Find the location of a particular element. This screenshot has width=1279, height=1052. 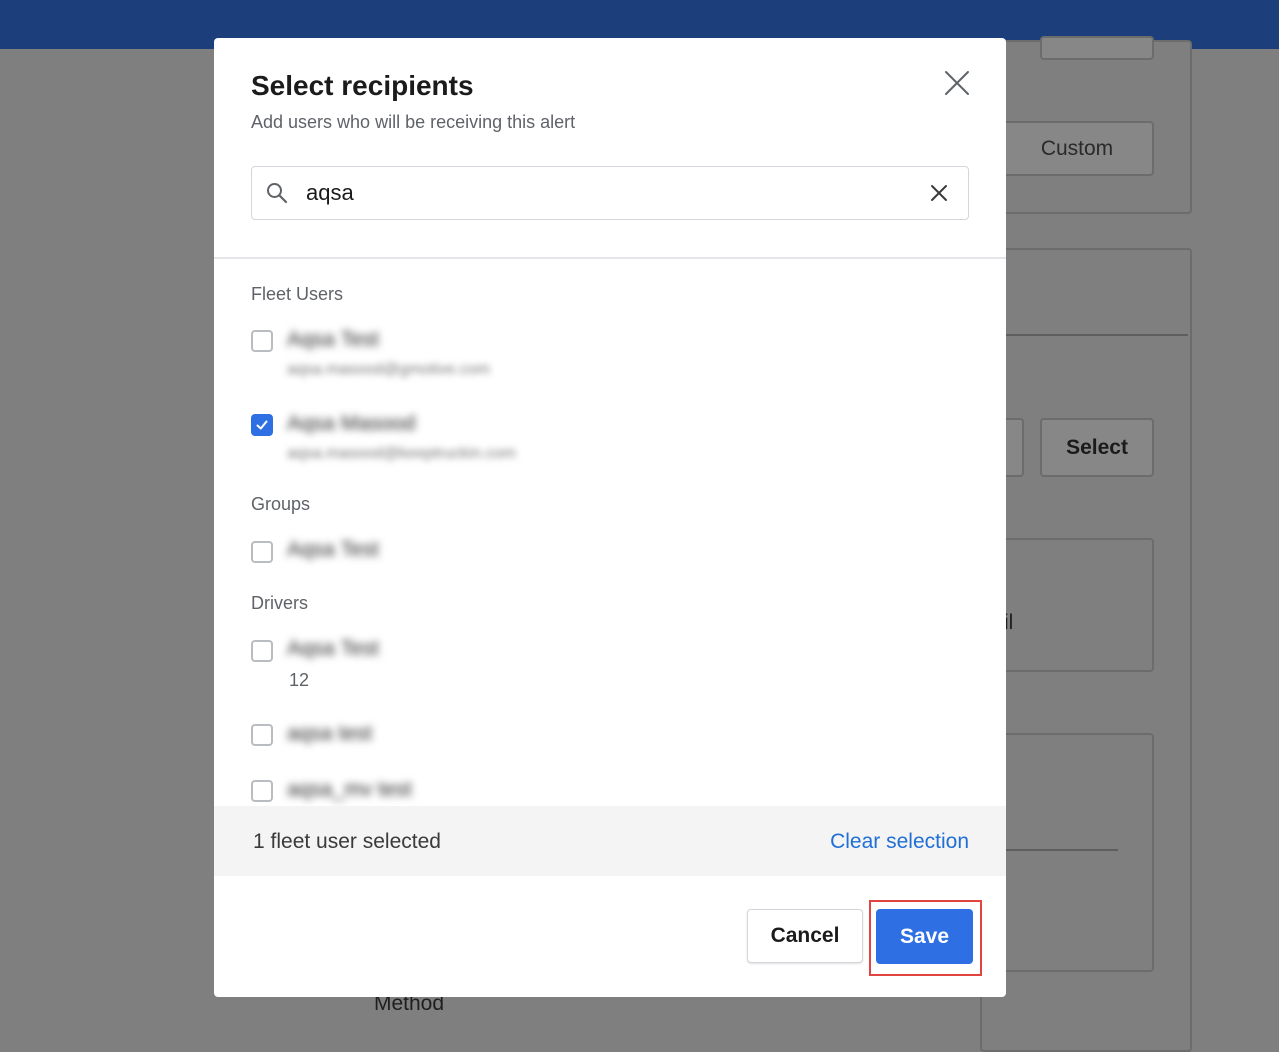

background-custom-button: Custom is located at coordinates (1077, 148).